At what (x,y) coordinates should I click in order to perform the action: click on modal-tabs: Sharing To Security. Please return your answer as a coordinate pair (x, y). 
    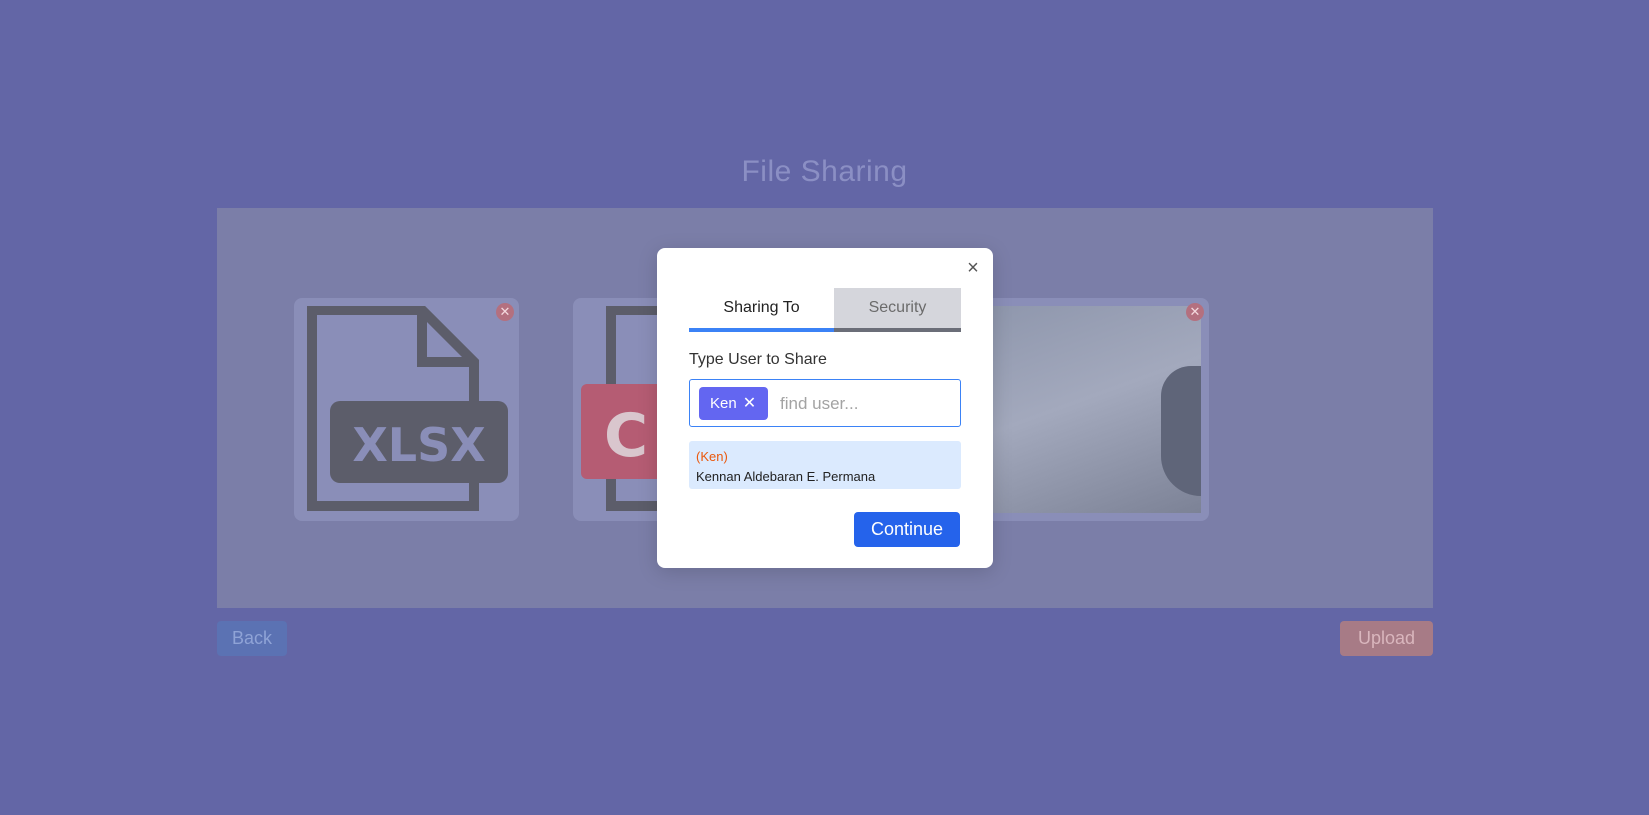
    Looking at the image, I should click on (825, 310).